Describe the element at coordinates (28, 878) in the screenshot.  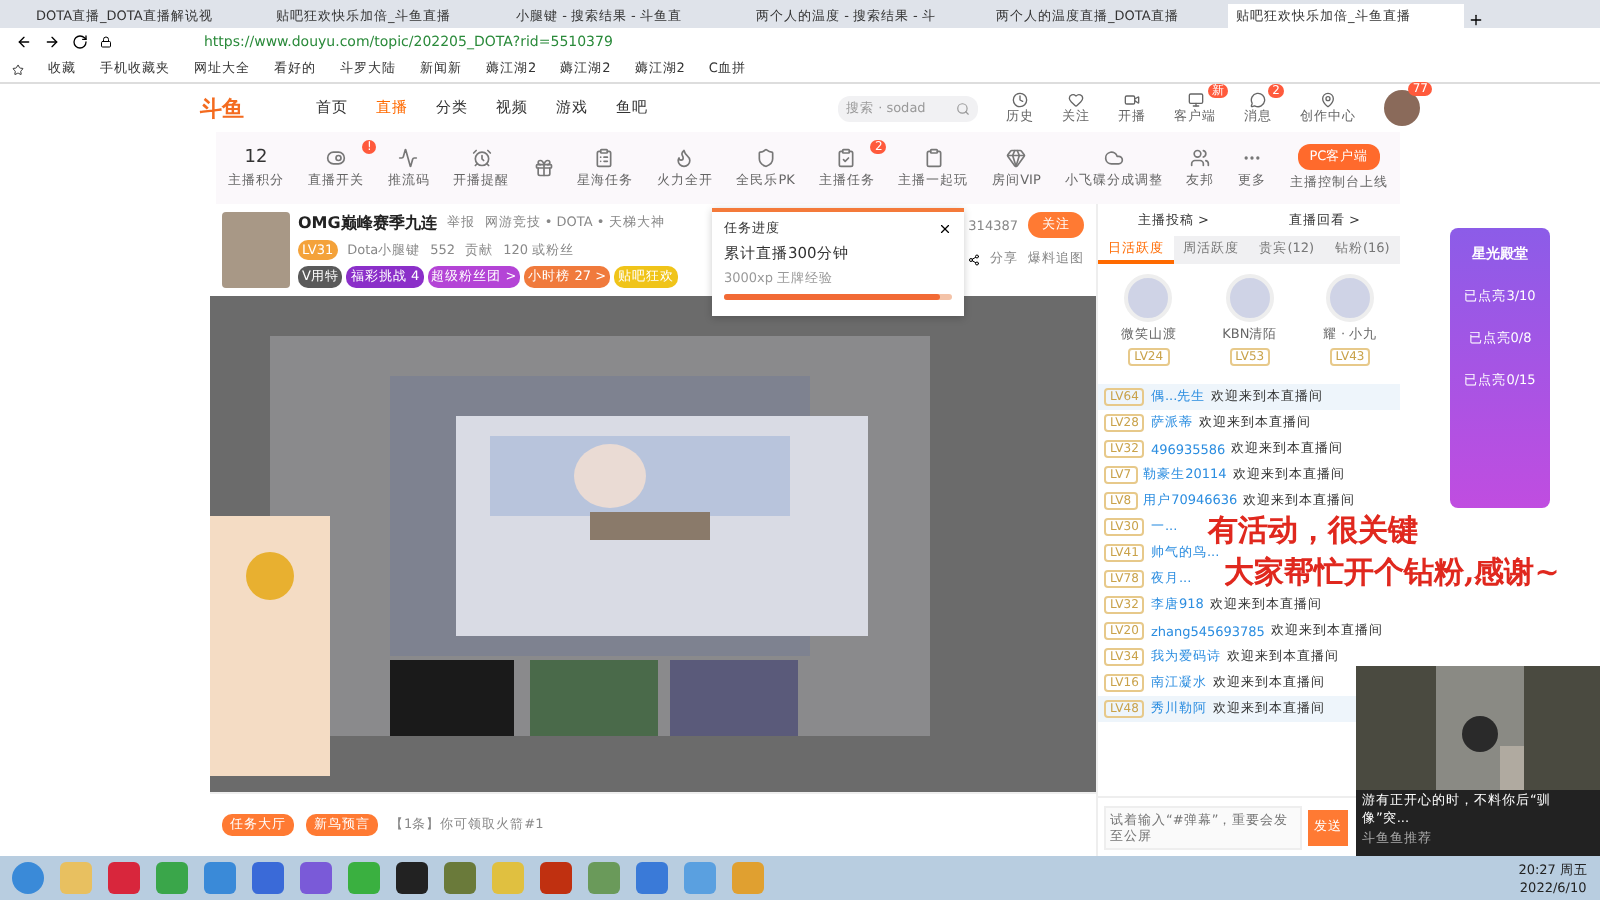
I see `start-button` at that location.